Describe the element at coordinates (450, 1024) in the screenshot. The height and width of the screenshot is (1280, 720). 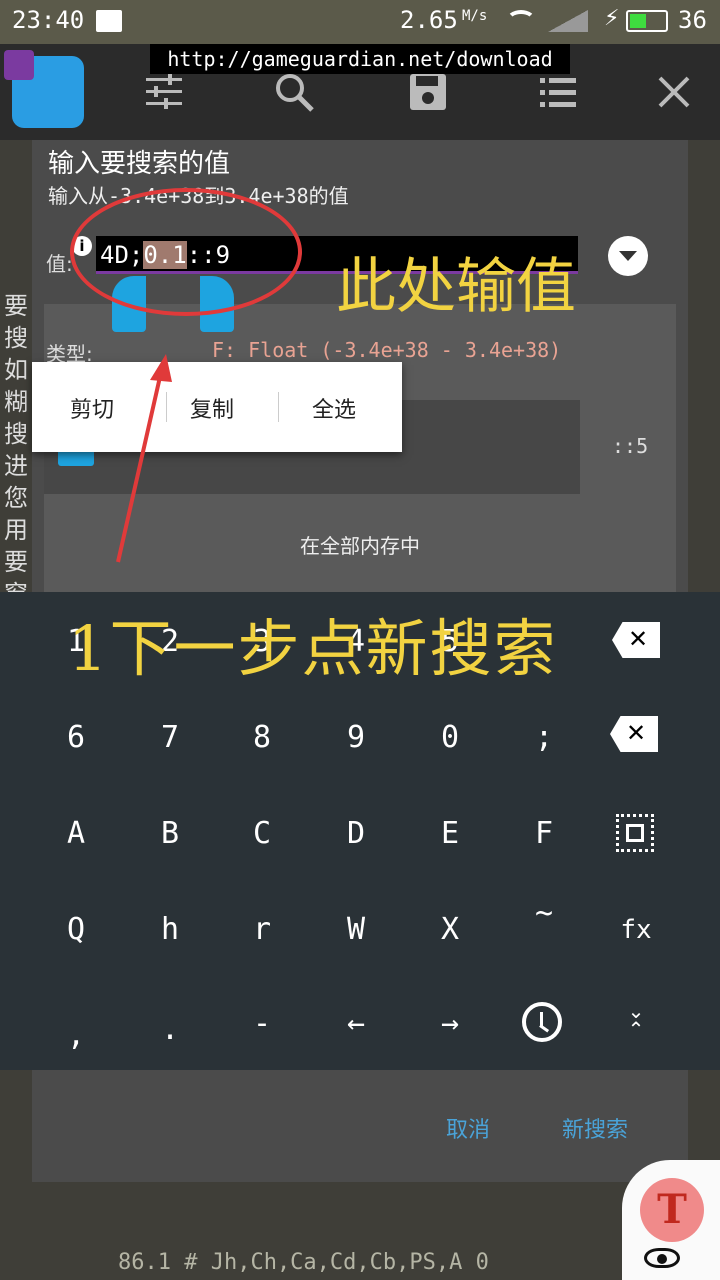
I see `arrow-right-icon: →` at that location.